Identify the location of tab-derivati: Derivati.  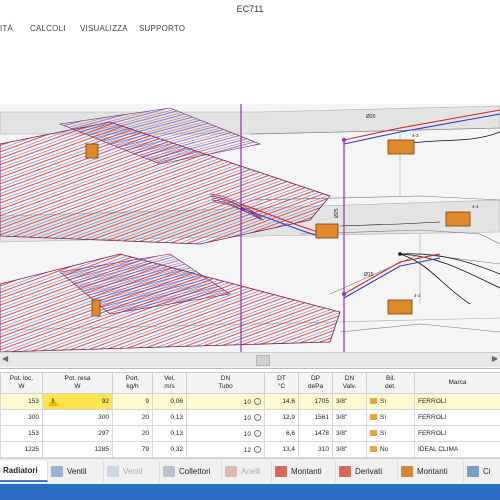
(367, 471).